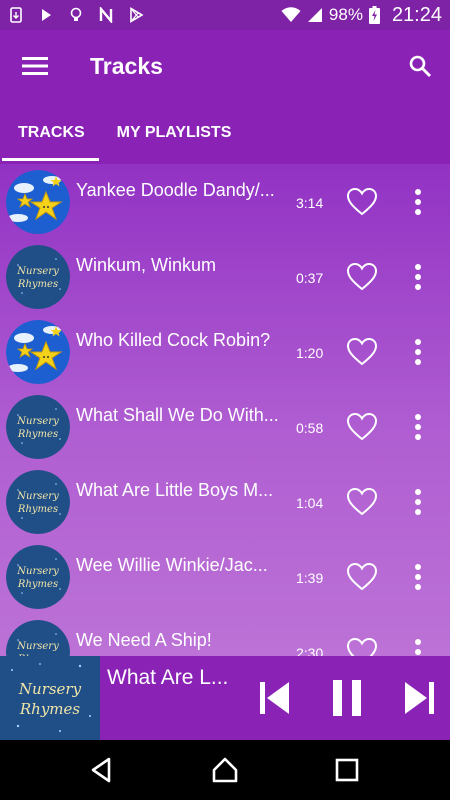 This screenshot has width=450, height=800. What do you see at coordinates (310, 353) in the screenshot?
I see `track-duration: 1:20` at bounding box center [310, 353].